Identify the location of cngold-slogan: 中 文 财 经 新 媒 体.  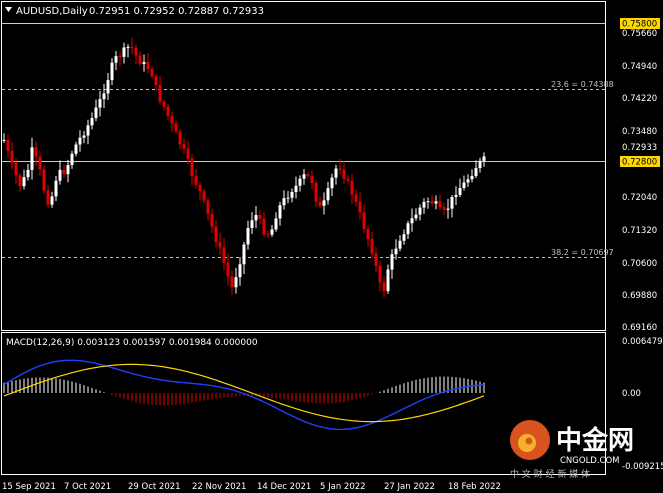
(550, 474).